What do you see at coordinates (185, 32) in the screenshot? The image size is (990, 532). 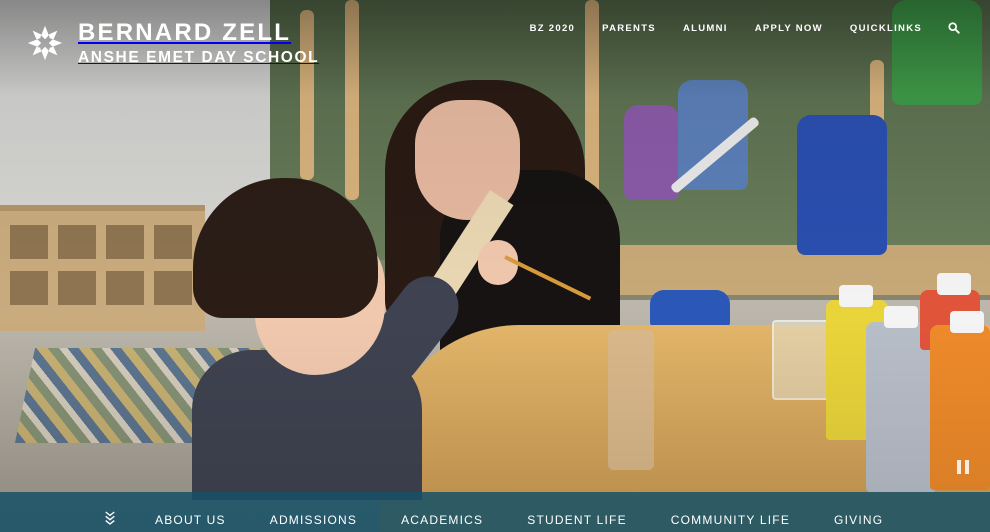 I see `school-name-line1: BERNARD ZELL` at bounding box center [185, 32].